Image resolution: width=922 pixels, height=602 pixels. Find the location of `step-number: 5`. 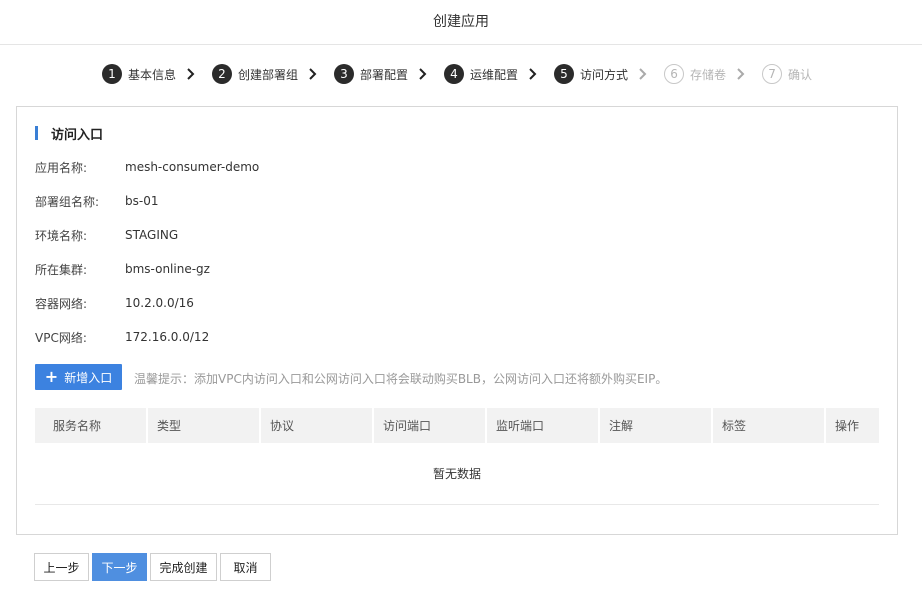

step-number: 5 is located at coordinates (564, 74).